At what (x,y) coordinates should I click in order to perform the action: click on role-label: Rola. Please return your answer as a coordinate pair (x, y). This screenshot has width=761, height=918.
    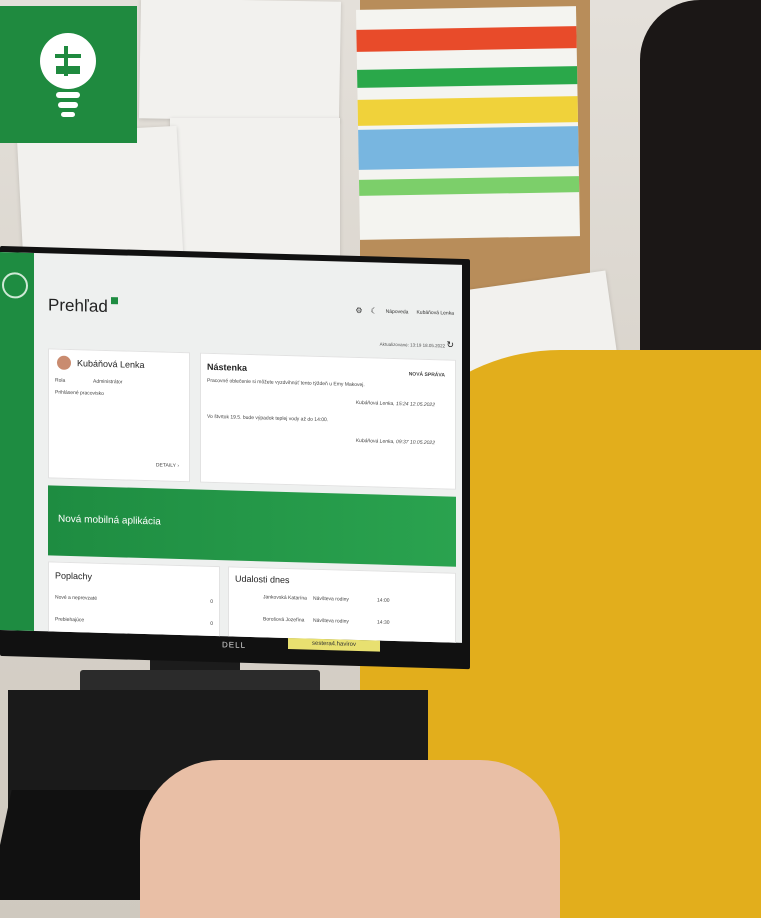
    Looking at the image, I should click on (60, 380).